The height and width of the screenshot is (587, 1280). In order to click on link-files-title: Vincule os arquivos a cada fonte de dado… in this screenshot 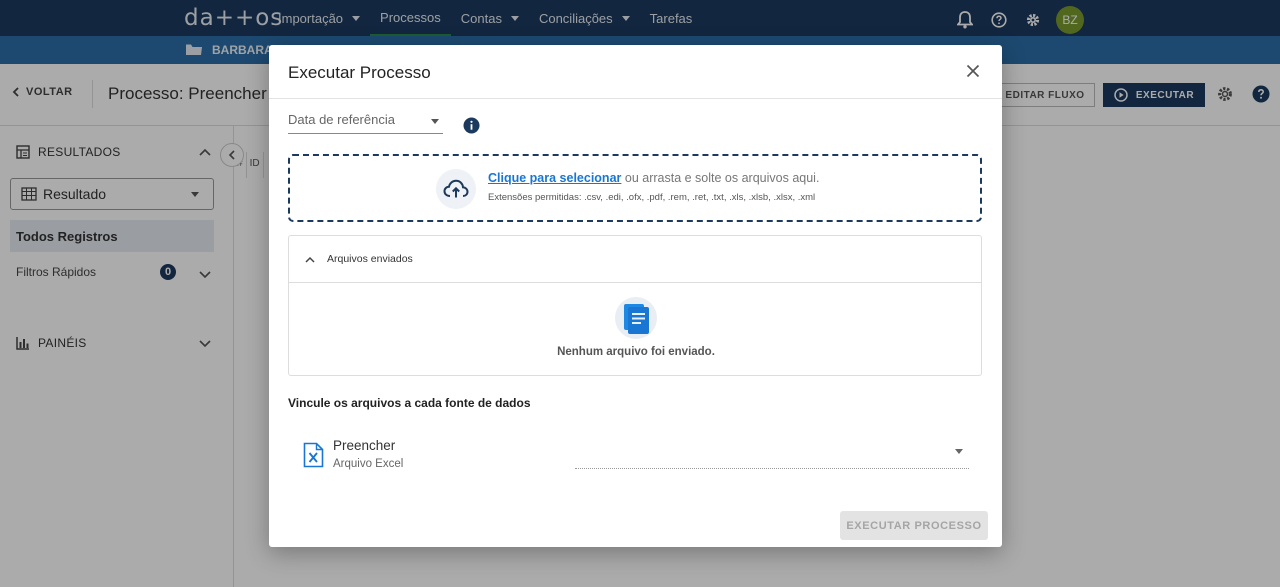, I will do `click(409, 403)`.